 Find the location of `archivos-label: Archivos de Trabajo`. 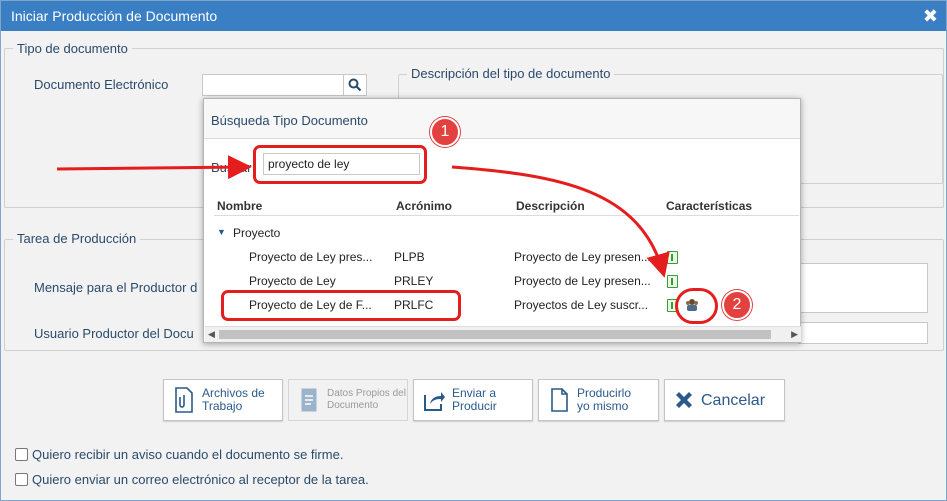

archivos-label: Archivos de Trabajo is located at coordinates (233, 399).